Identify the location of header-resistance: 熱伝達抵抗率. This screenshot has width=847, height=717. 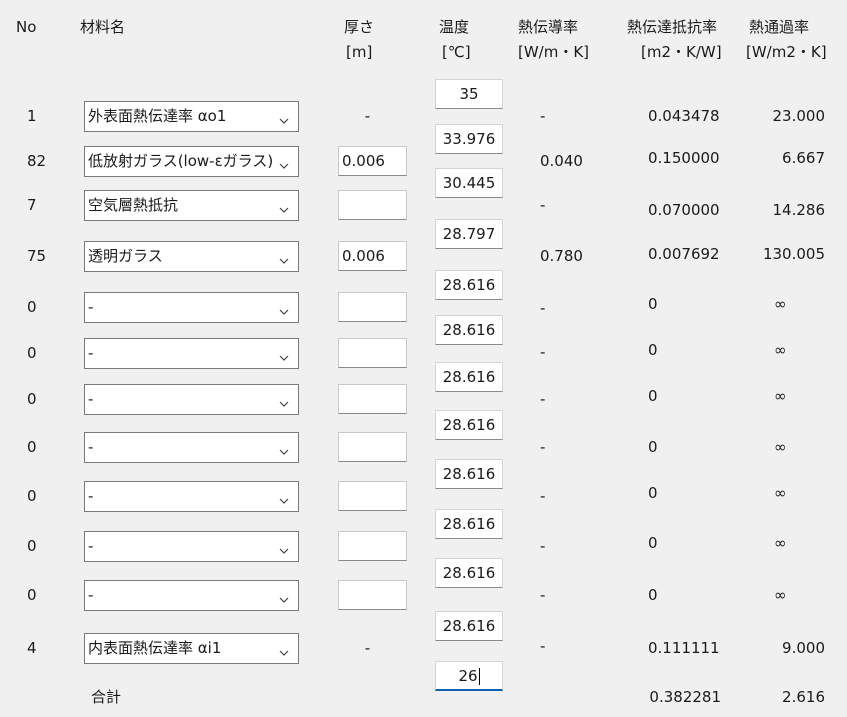
(672, 27).